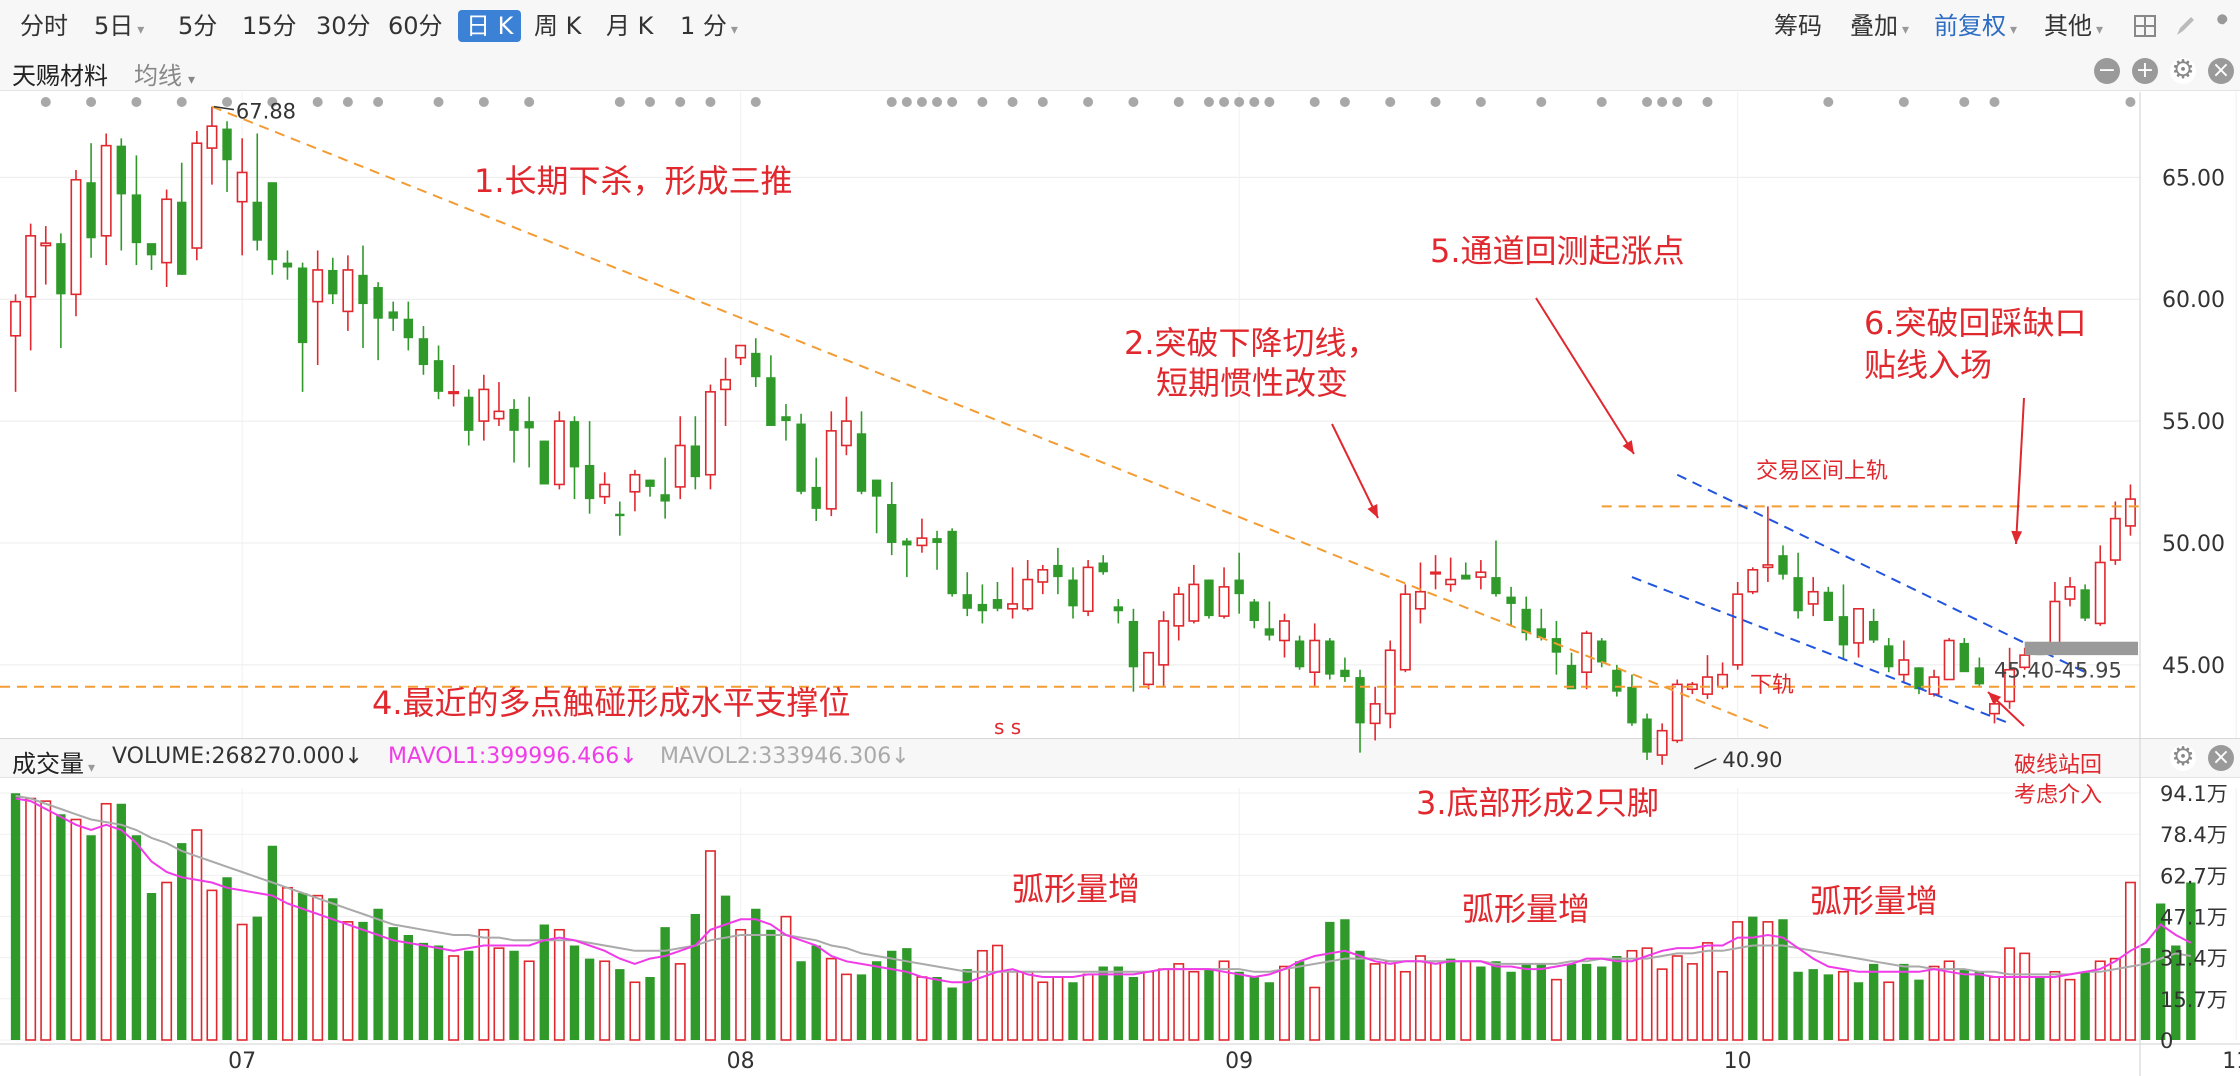 The width and height of the screenshot is (2240, 1076). I want to click on vol-tick-label: 15.7万, so click(2194, 1000).